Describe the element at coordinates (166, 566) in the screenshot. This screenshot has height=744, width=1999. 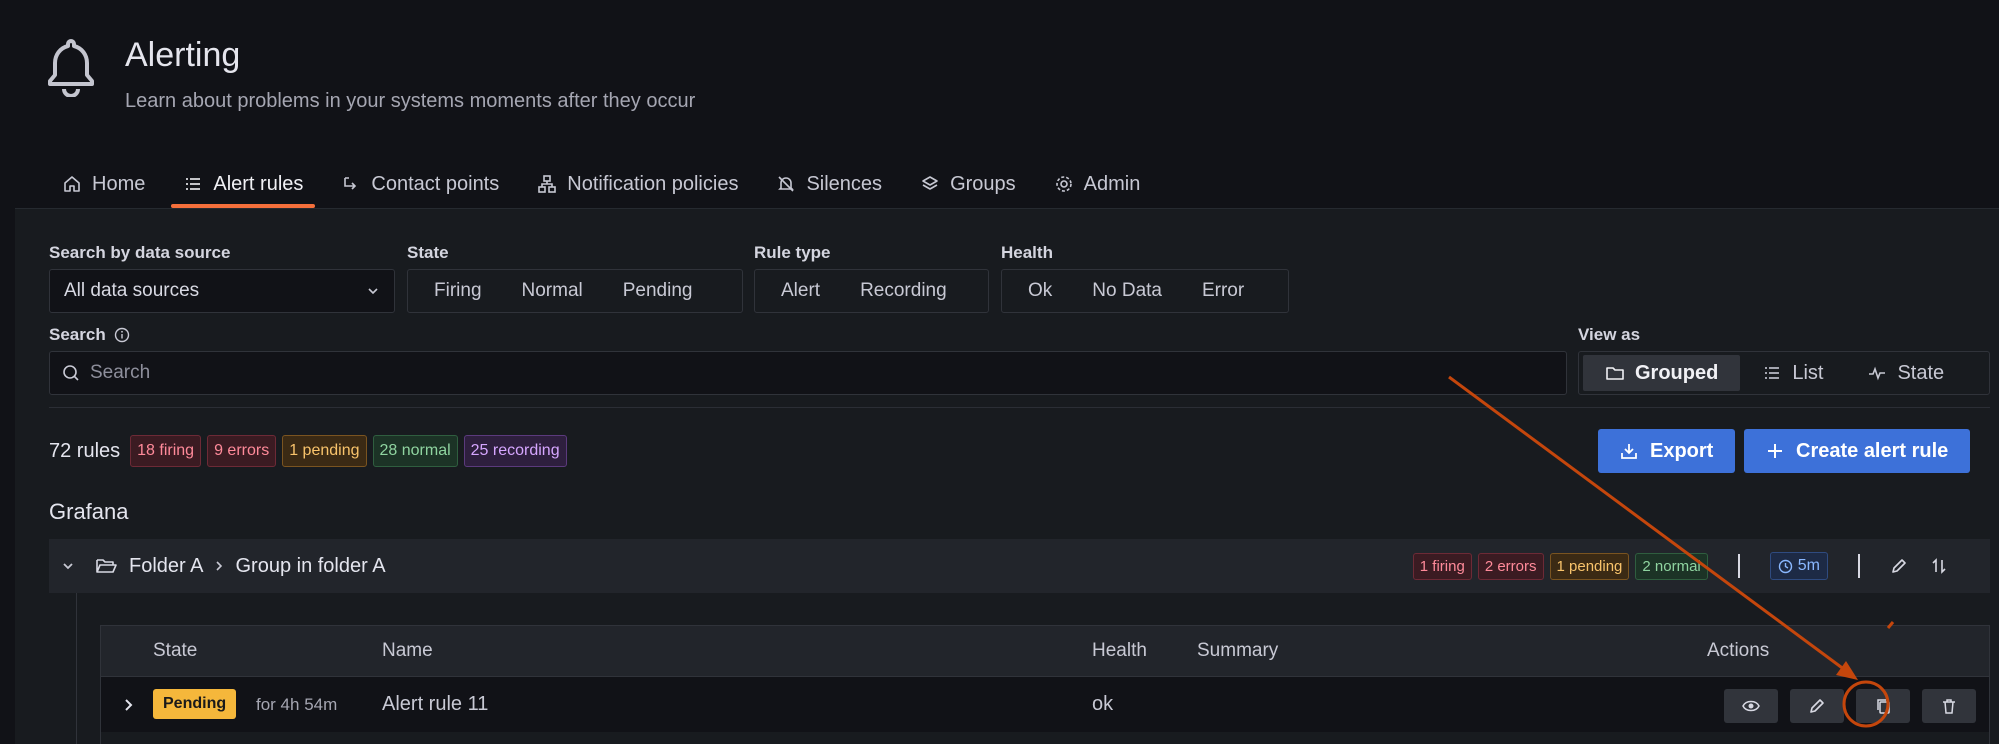
I see `folder-name: Folder A` at that location.